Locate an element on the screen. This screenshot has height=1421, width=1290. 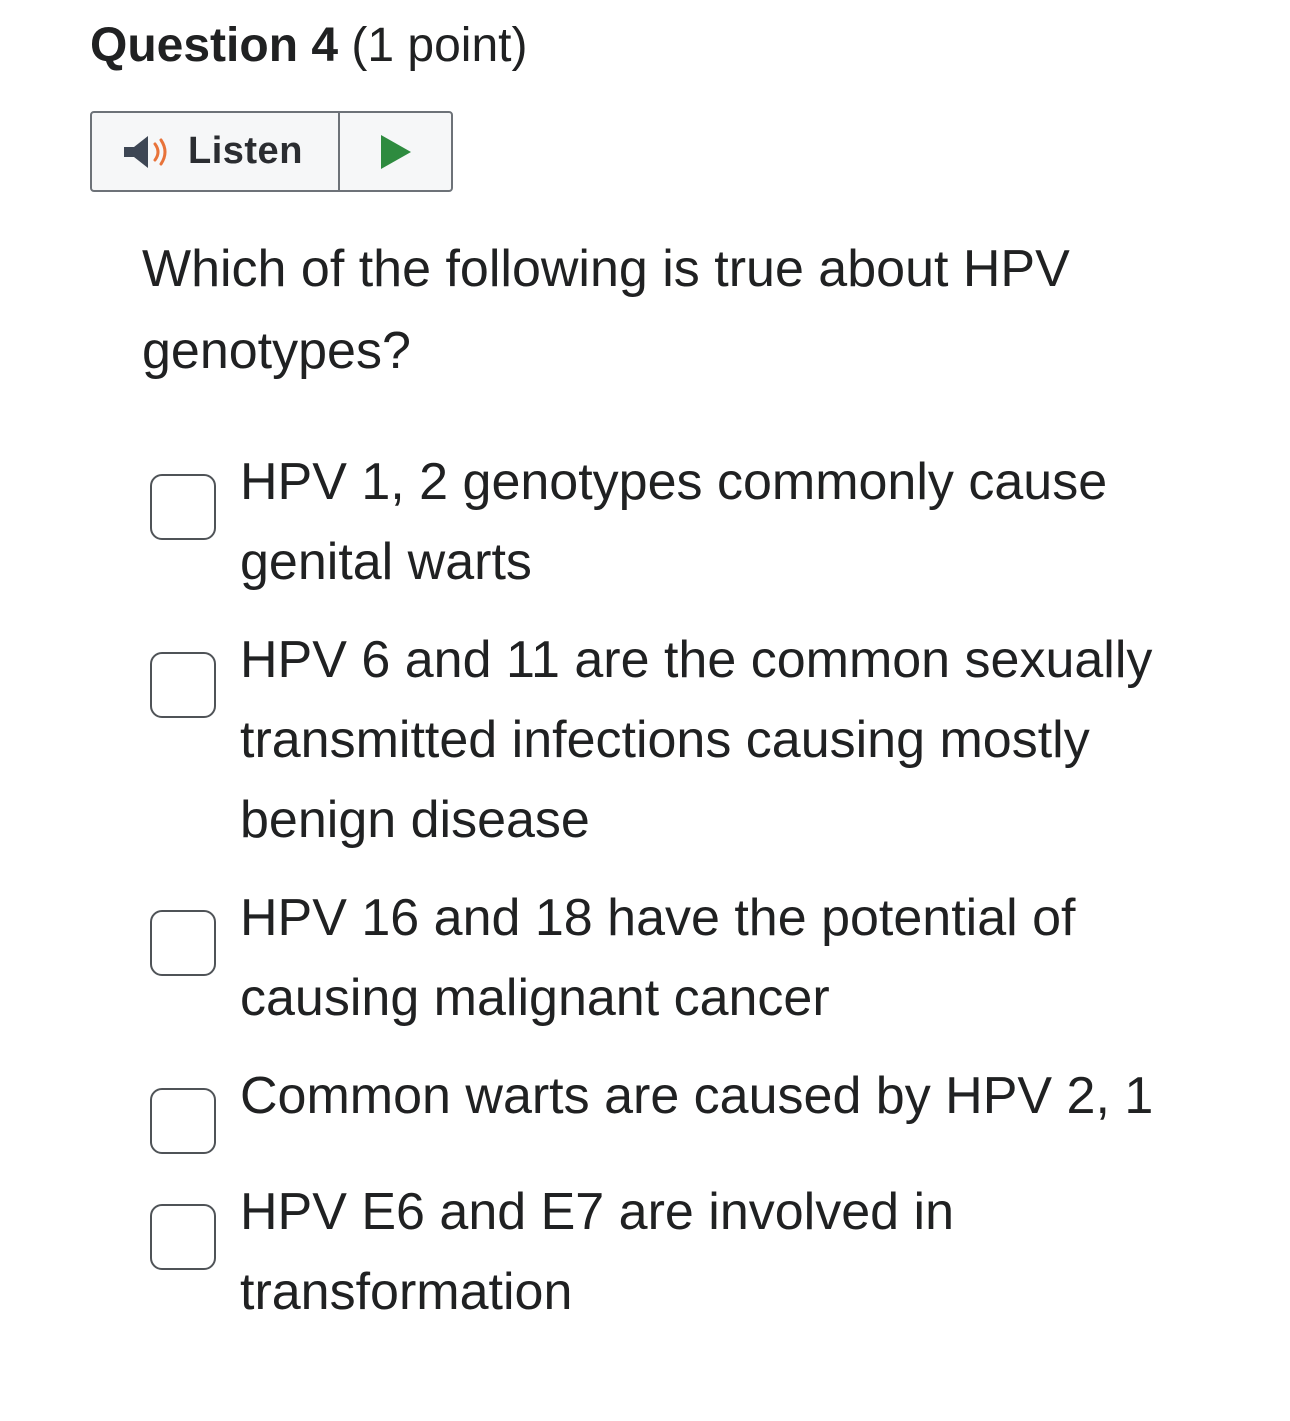
option-label: Common warts are caused by HPV 2, 1 is located at coordinates (720, 1096).